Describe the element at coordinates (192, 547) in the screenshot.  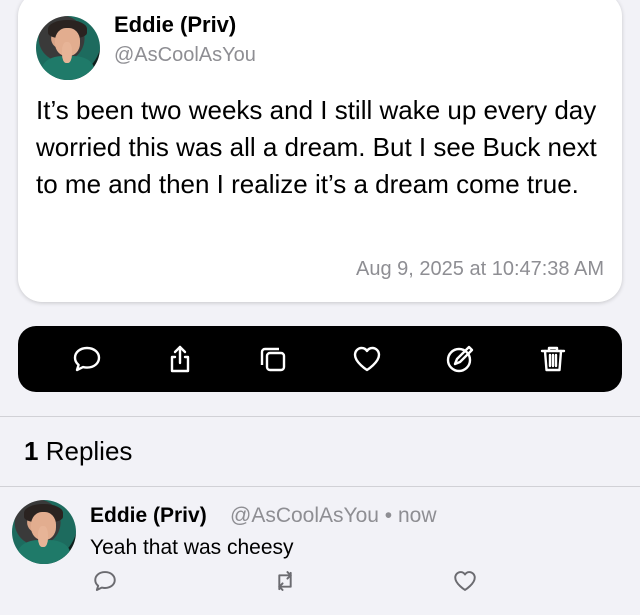
I see `reply-text: Yeah that was cheesy` at that location.